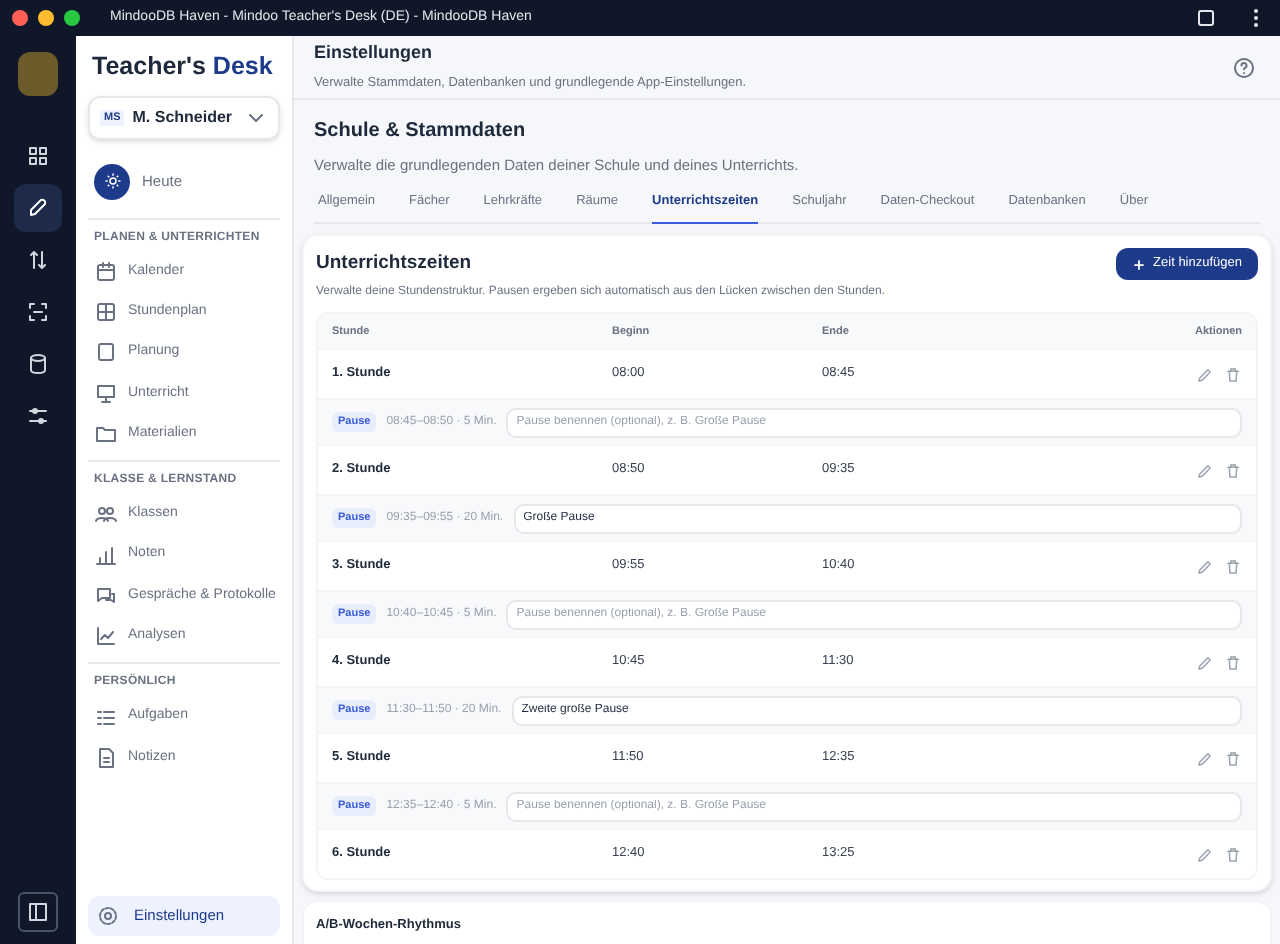 This screenshot has height=944, width=1280. What do you see at coordinates (112, 181) in the screenshot?
I see `sun-icon` at bounding box center [112, 181].